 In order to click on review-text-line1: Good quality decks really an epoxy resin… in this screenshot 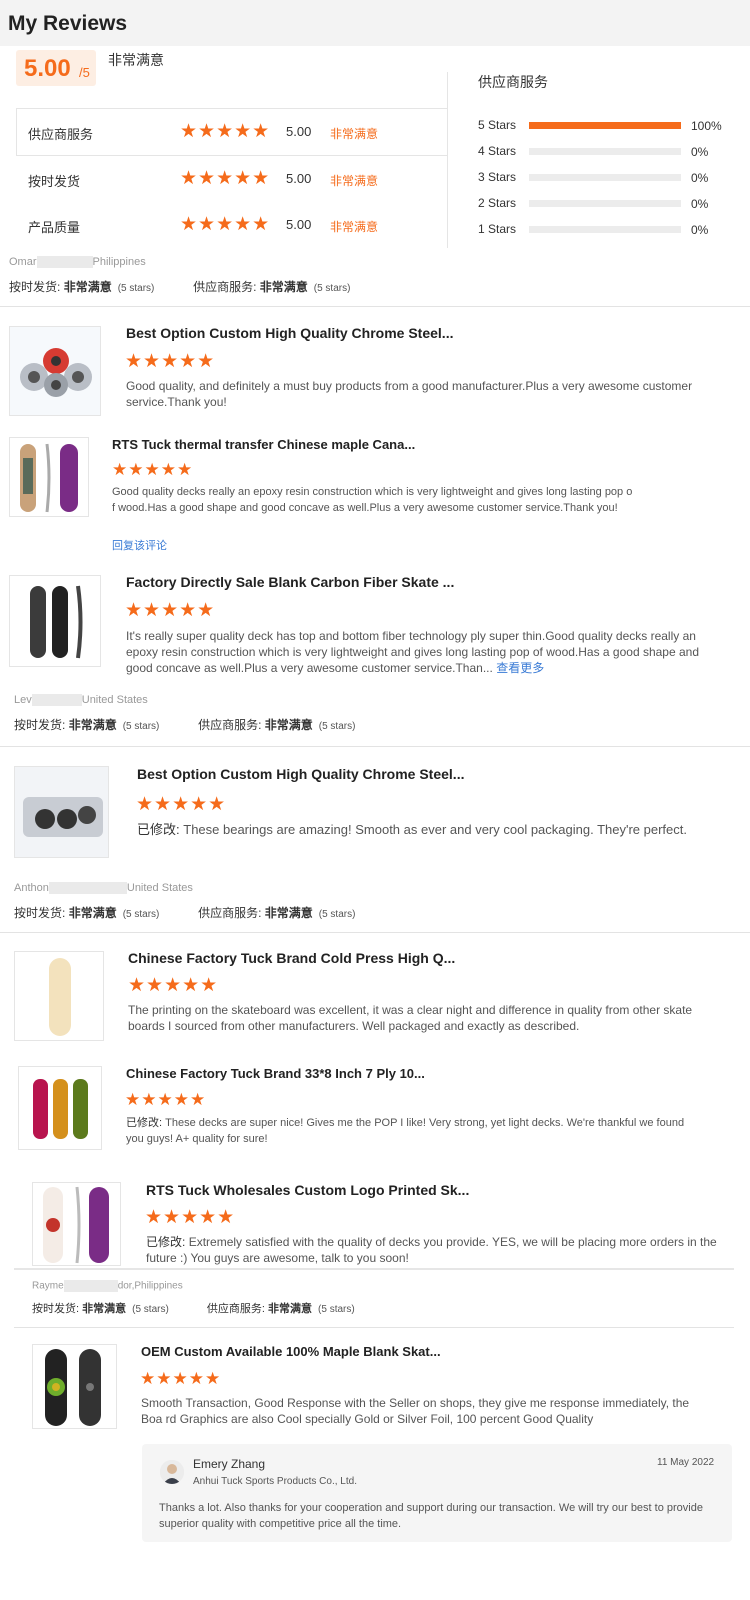, I will do `click(372, 492)`.